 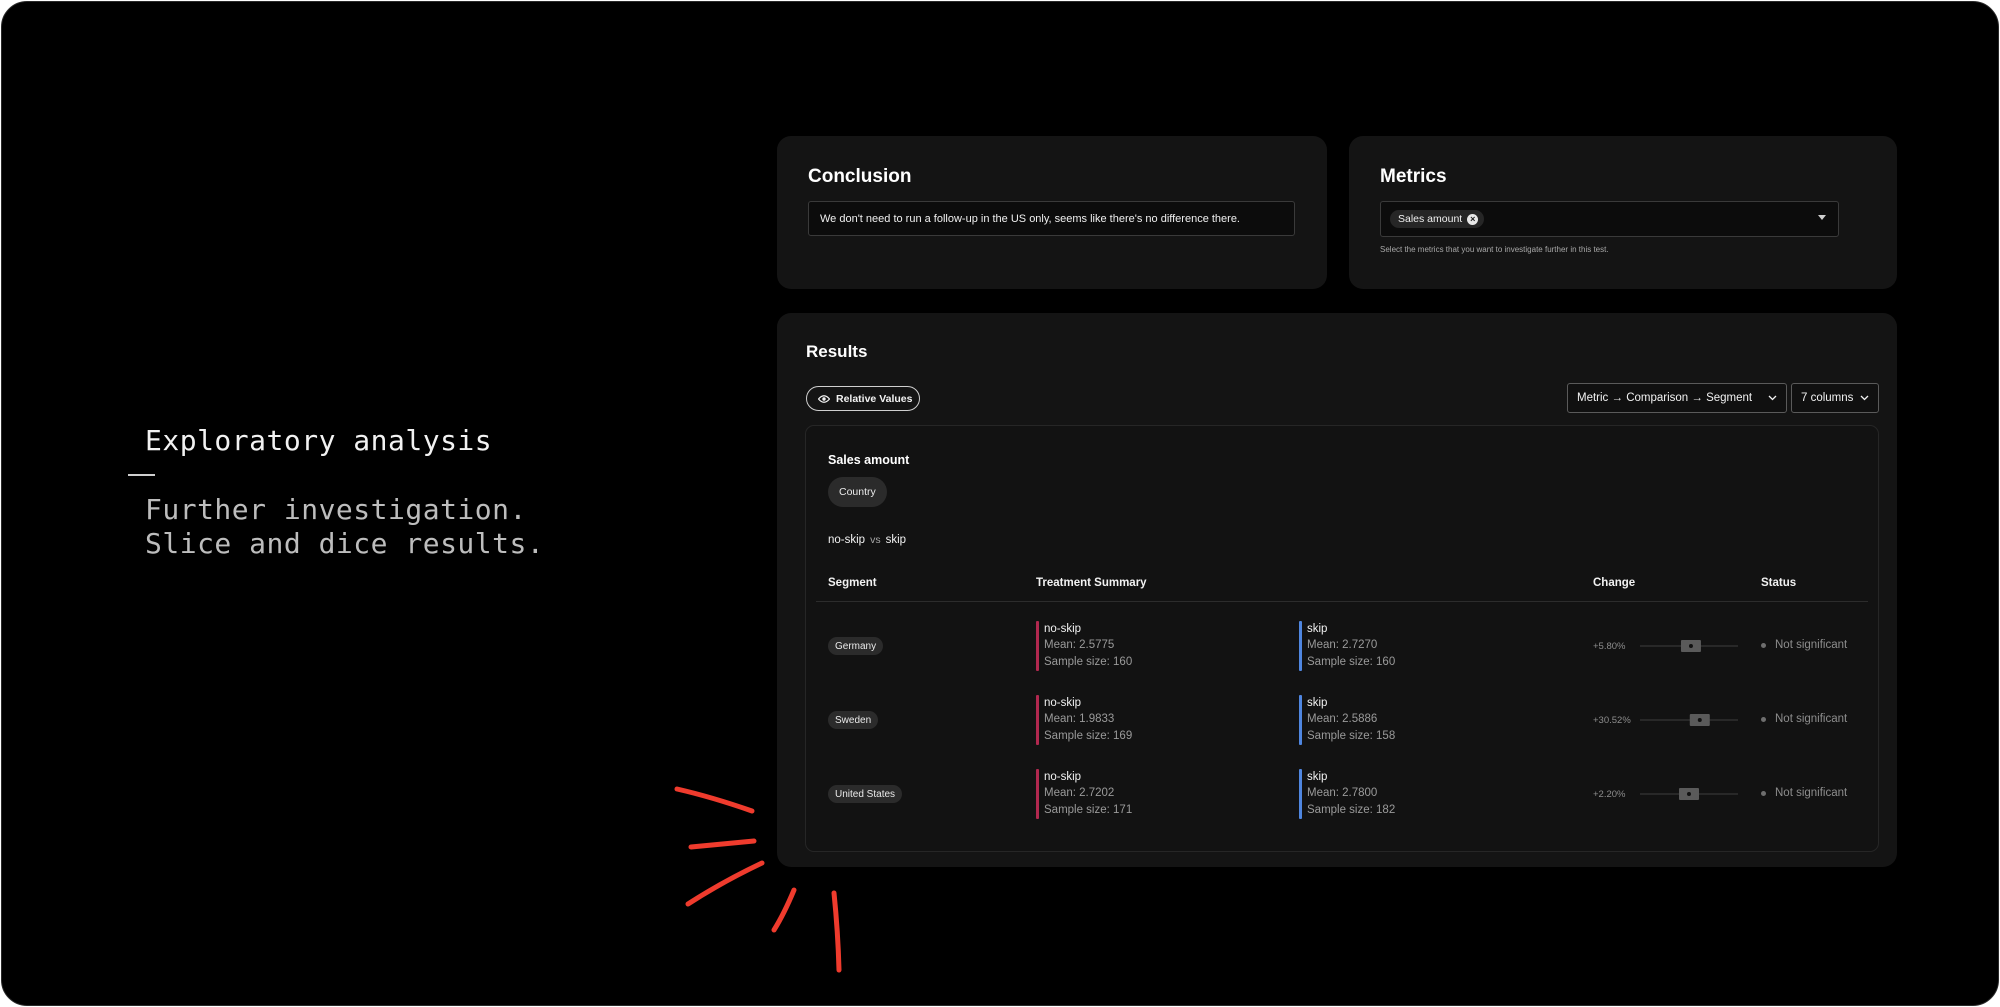 I want to click on change-value: +30.52%, so click(x=1612, y=720).